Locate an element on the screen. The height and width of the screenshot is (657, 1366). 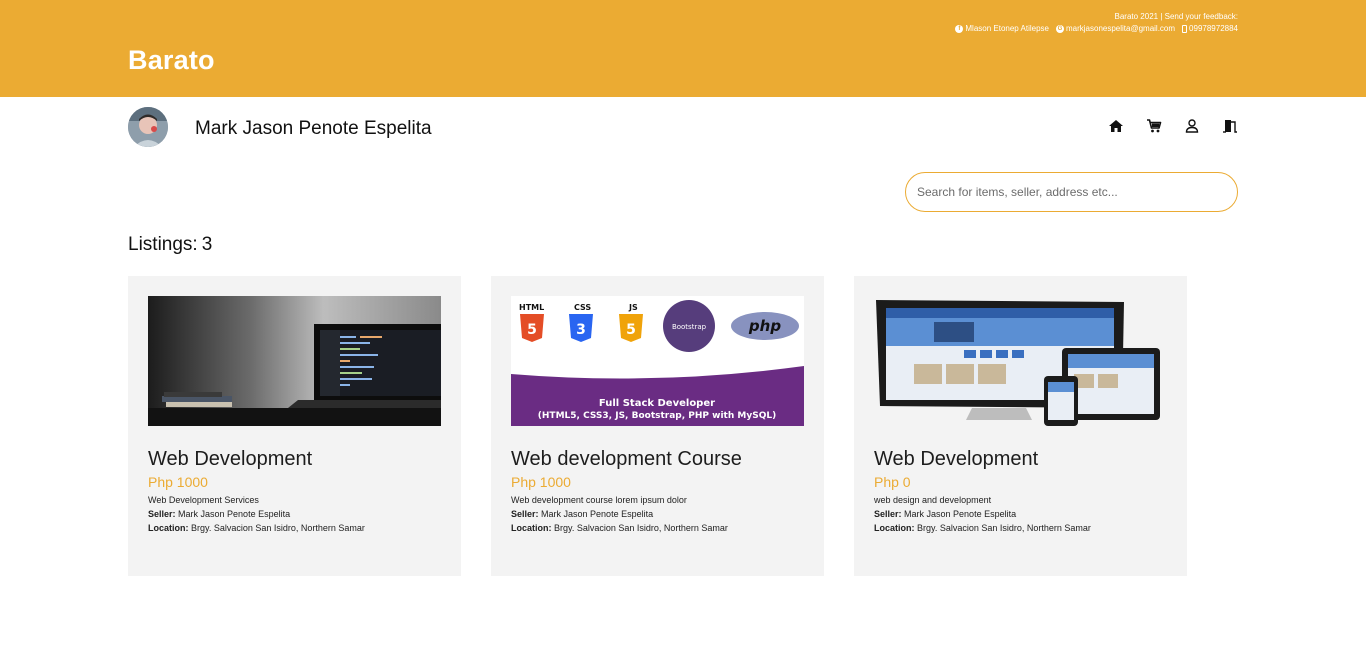
profile-name: Mark Jason Penote Espelita is located at coordinates (313, 128).